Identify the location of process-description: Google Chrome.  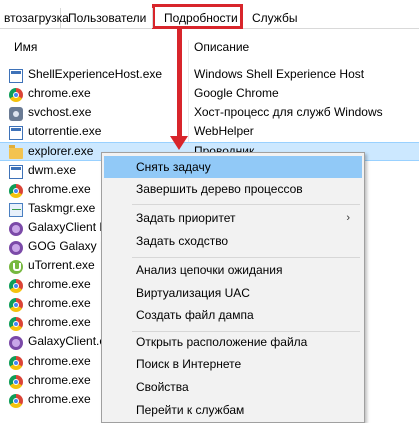
(236, 93).